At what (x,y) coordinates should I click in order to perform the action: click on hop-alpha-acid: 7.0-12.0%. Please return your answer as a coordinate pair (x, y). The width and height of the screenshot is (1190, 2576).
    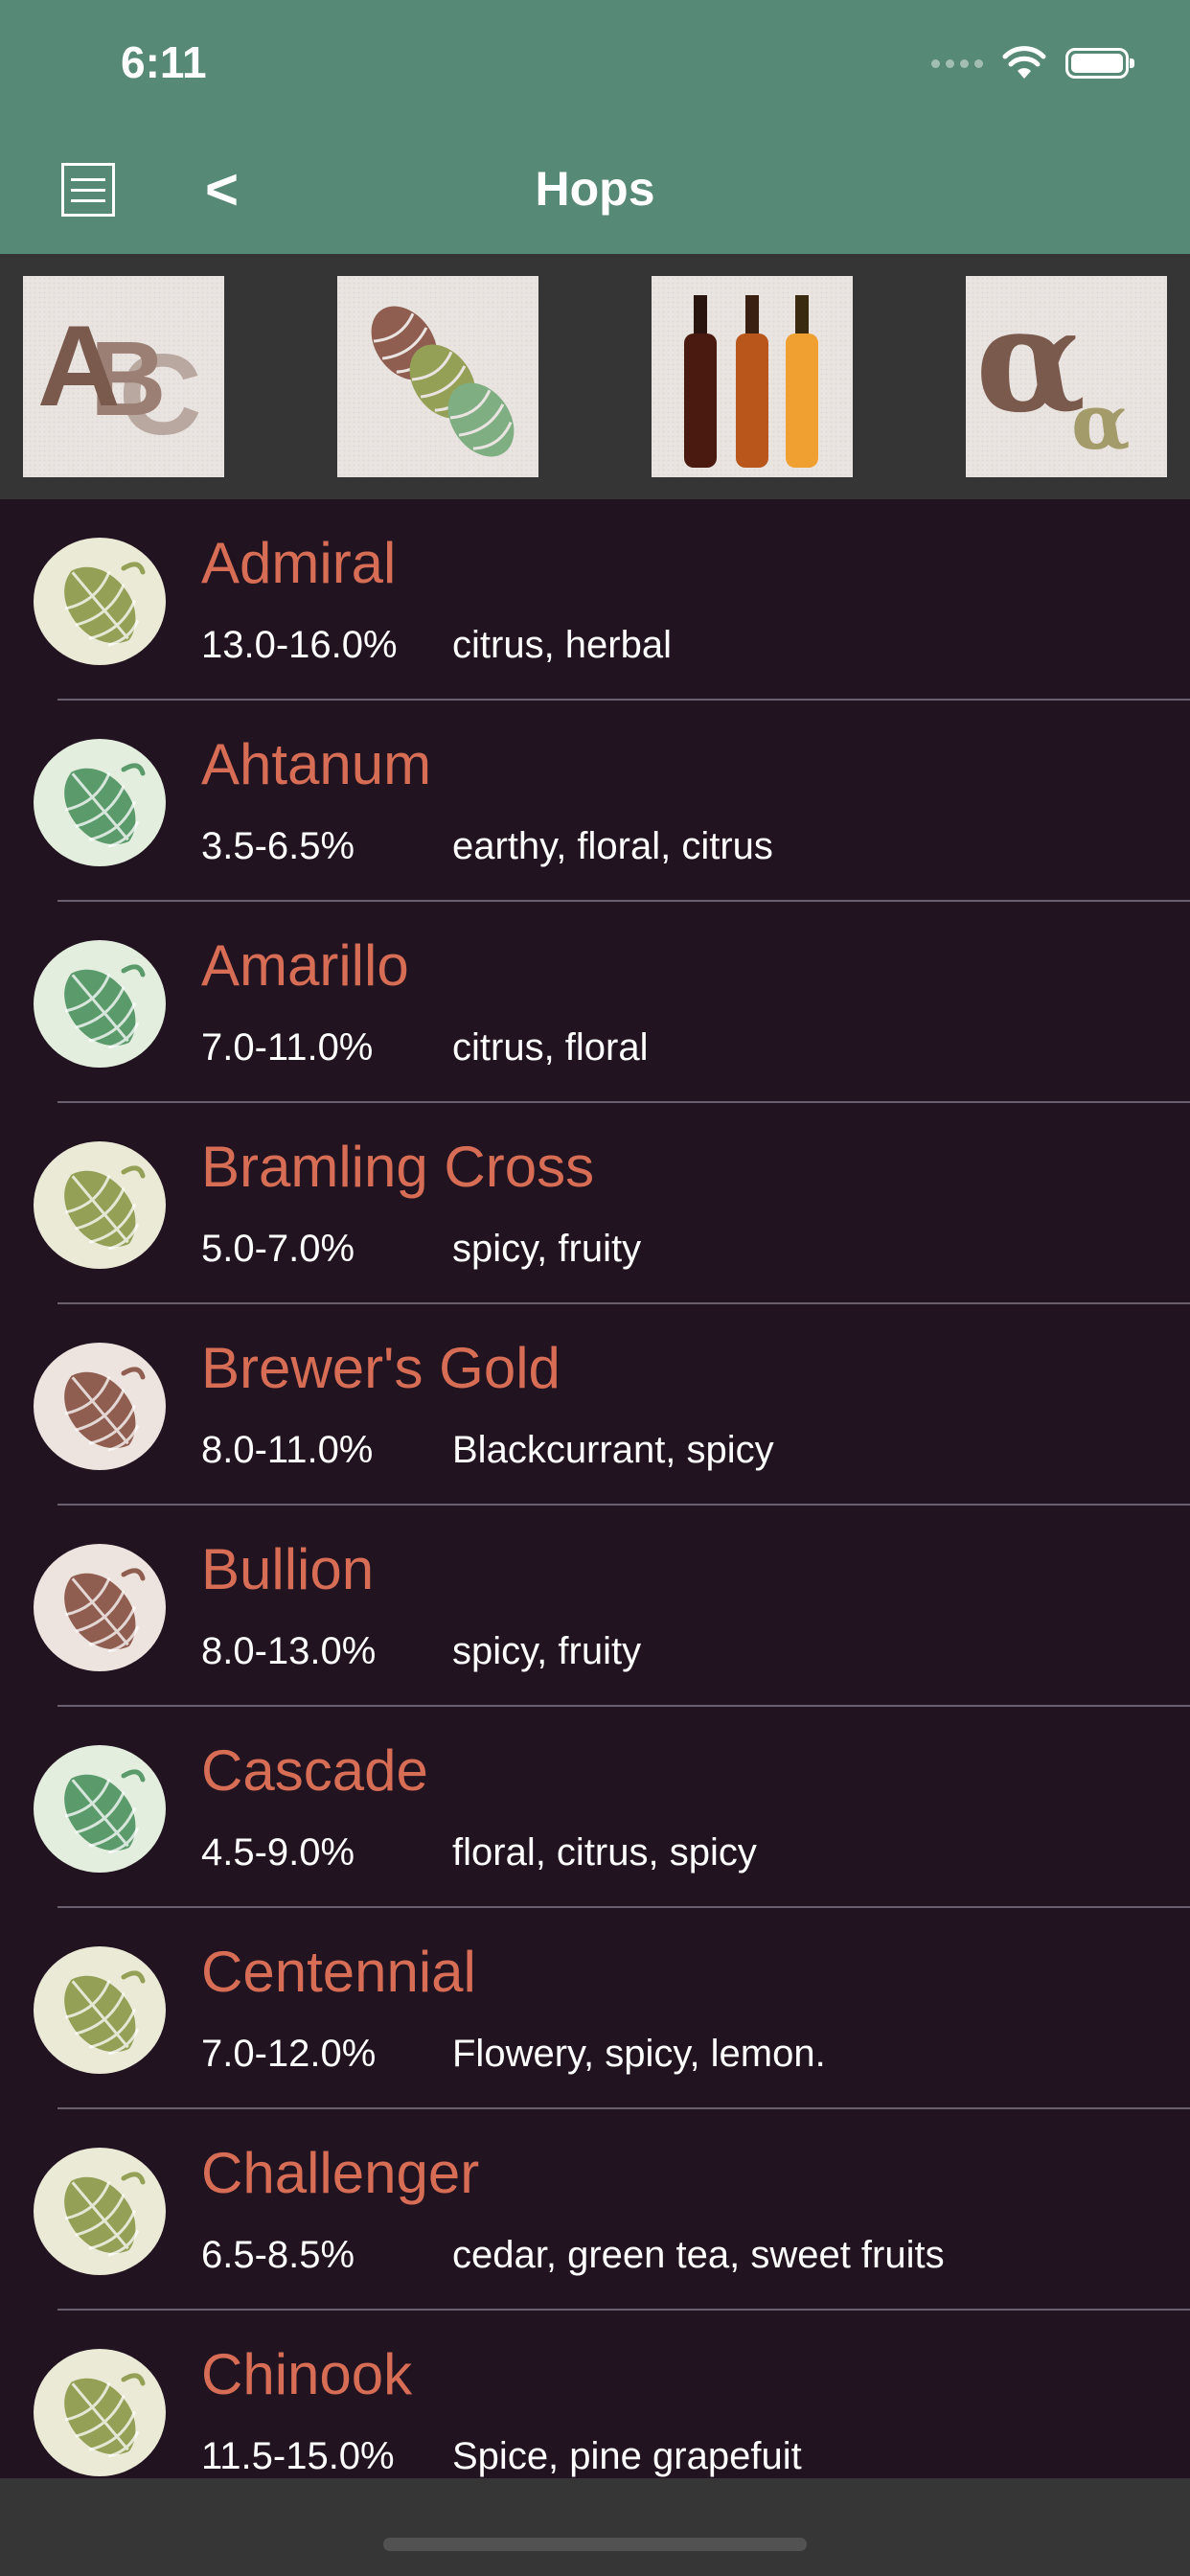
    Looking at the image, I should click on (289, 2054).